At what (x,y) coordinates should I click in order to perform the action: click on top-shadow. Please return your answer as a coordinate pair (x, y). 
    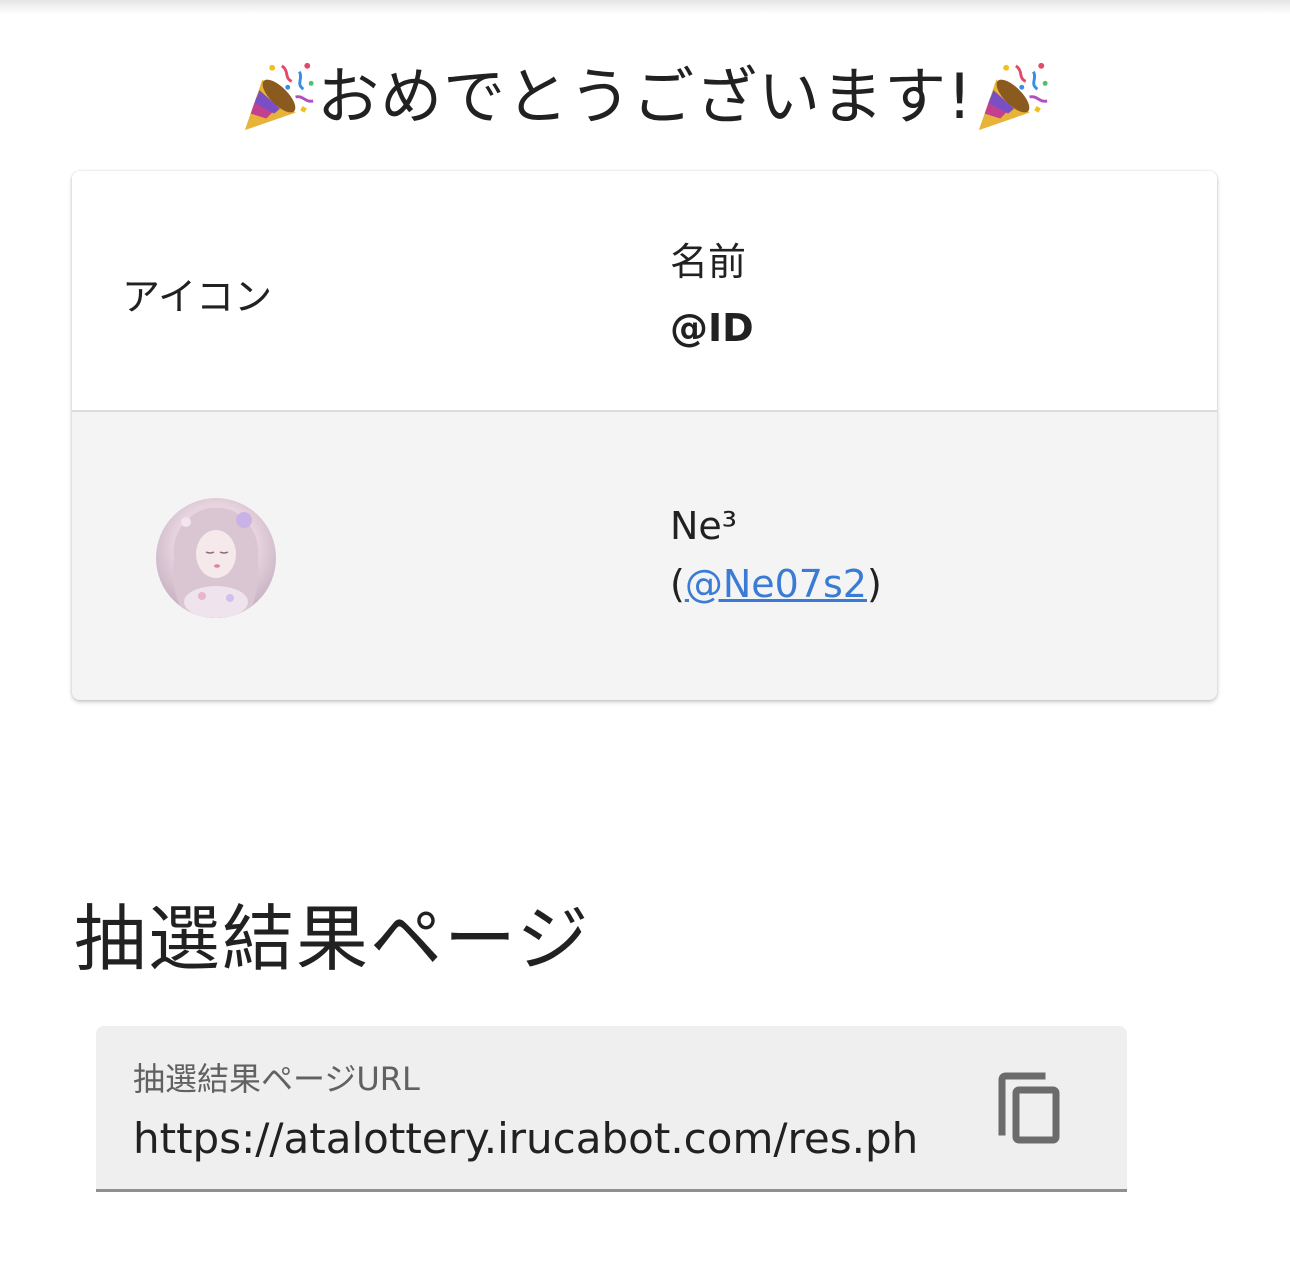
    Looking at the image, I should click on (645, 7).